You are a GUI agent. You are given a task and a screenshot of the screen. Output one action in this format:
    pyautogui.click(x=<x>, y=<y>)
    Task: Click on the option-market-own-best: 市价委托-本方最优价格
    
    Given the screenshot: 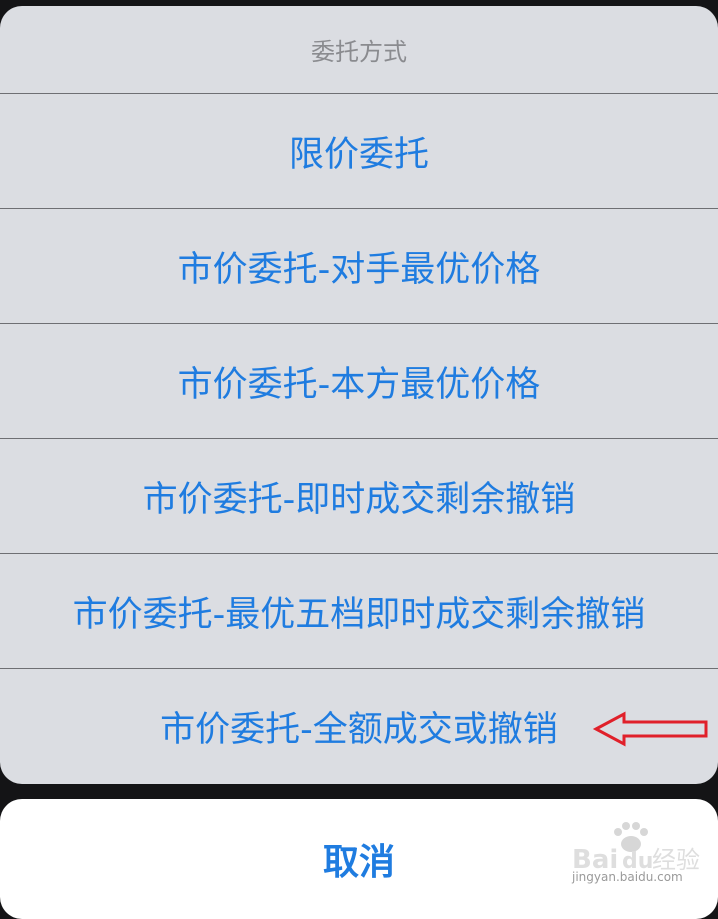 What is the action you would take?
    pyautogui.click(x=359, y=381)
    